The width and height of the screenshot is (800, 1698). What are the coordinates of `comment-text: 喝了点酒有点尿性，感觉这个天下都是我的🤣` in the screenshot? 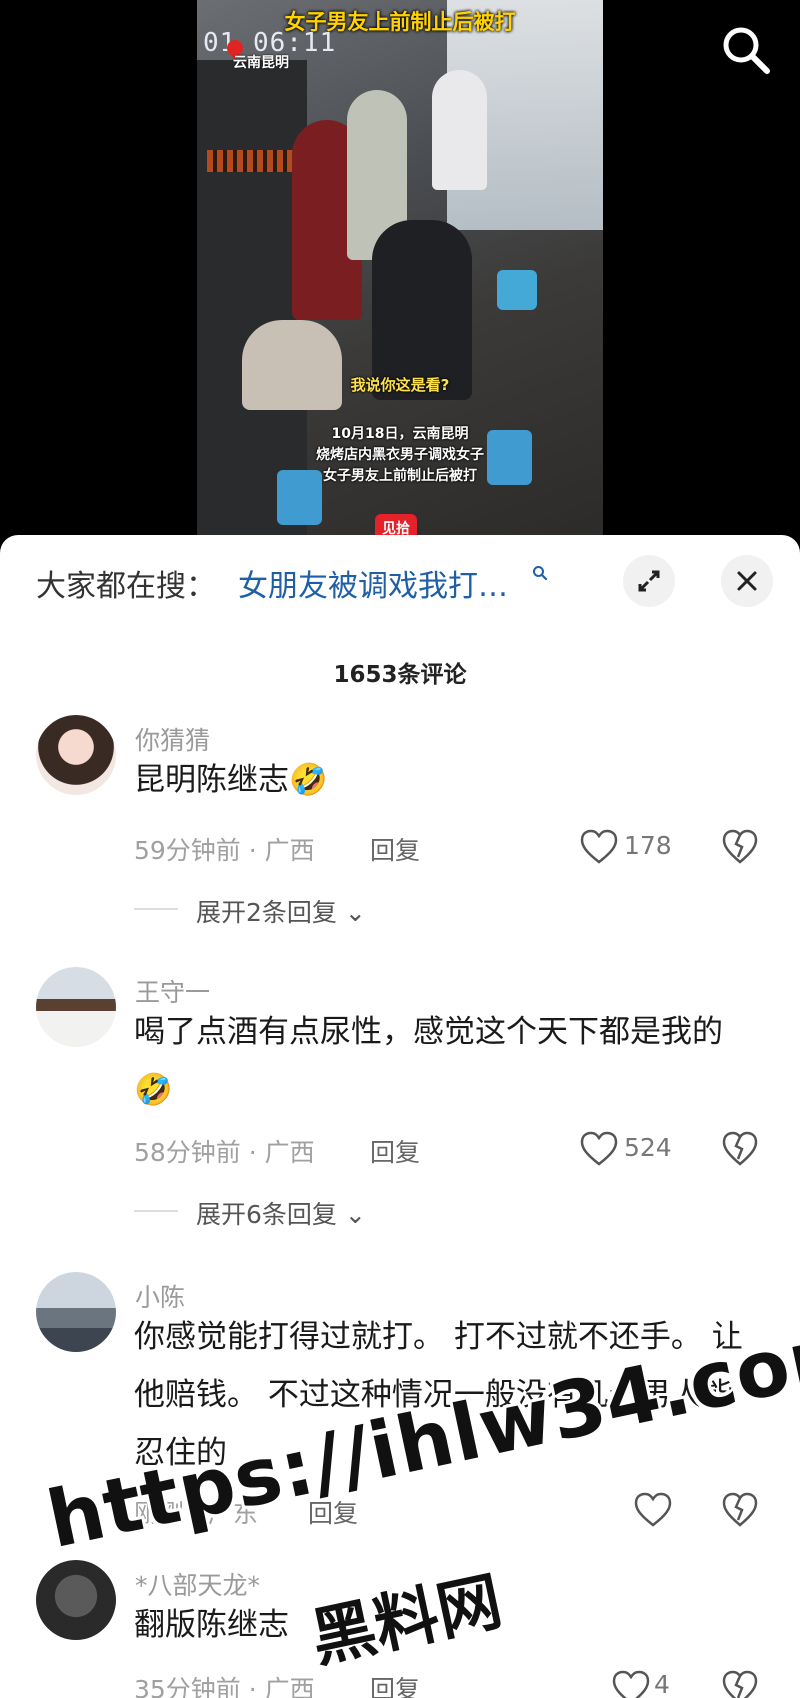 It's located at (428, 1061).